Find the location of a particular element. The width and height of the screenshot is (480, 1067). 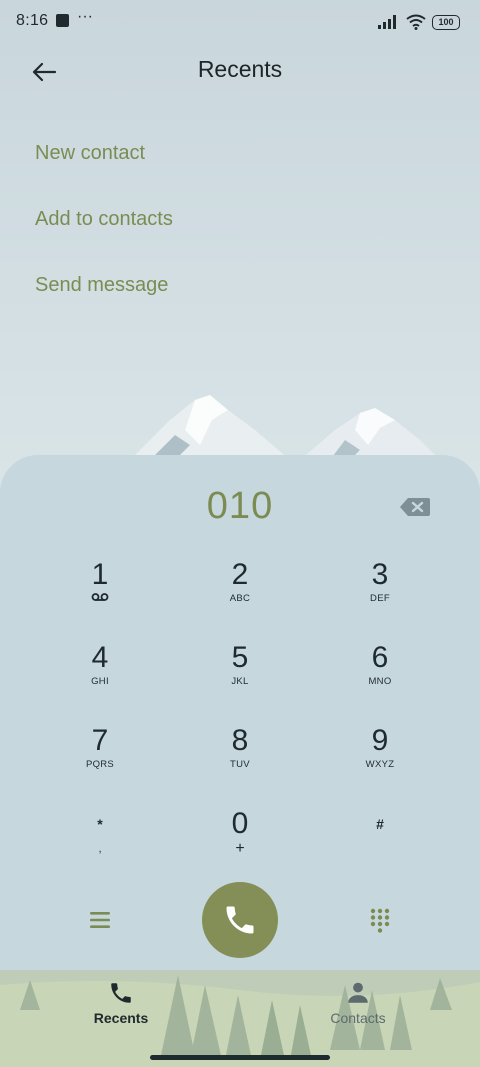

key-letters: MNO is located at coordinates (380, 681).